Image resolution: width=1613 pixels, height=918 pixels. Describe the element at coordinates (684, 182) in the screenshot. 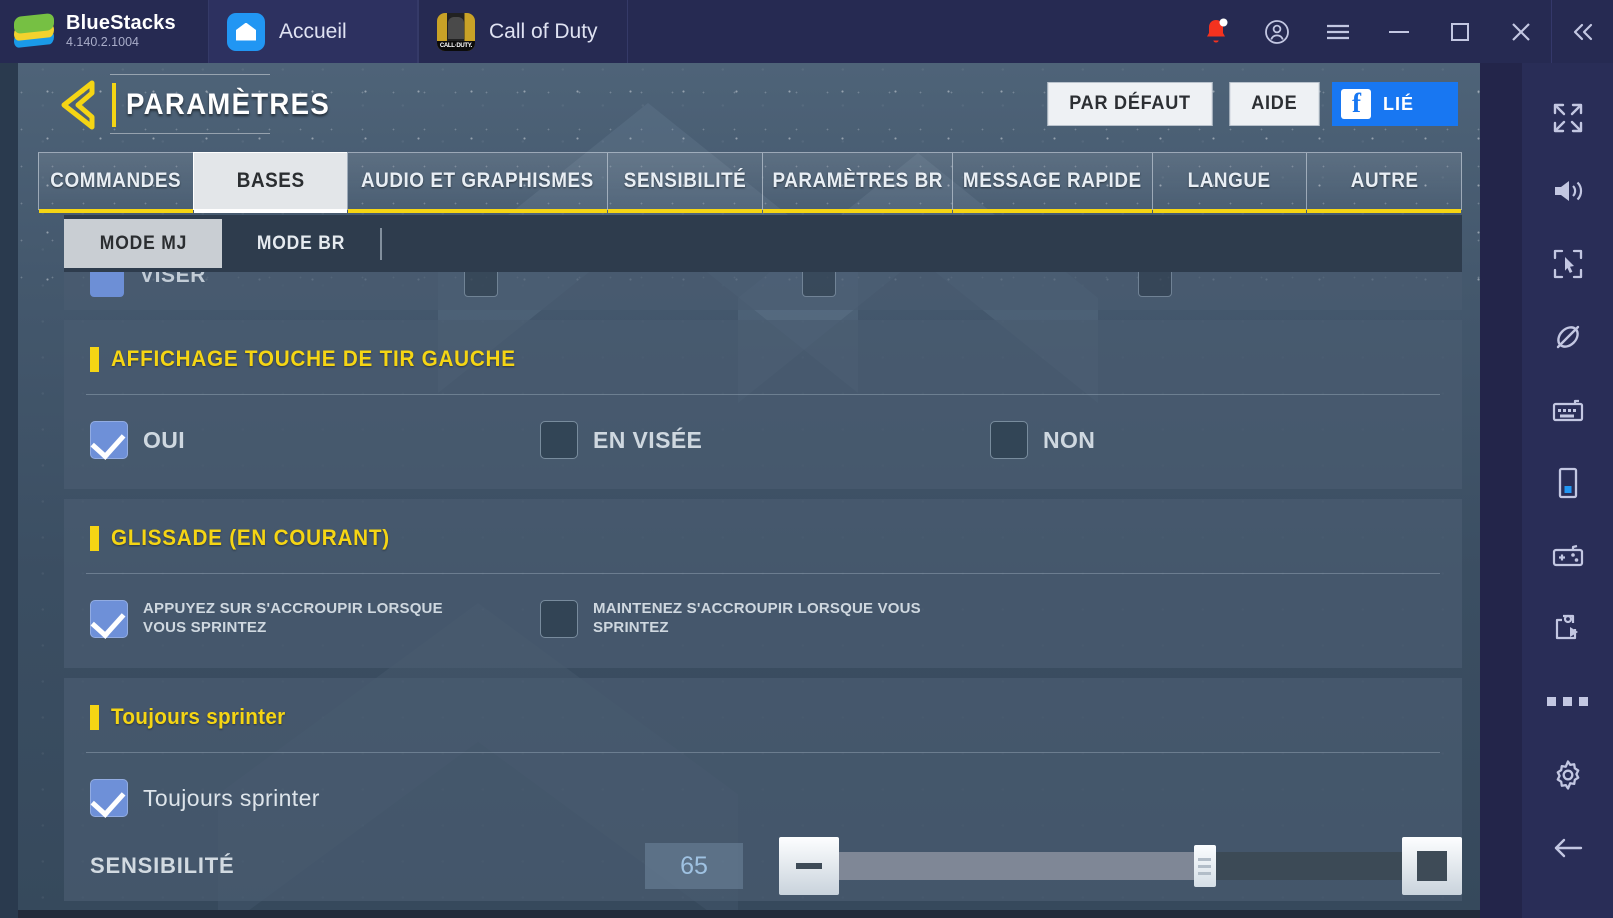

I see `tab-sensibilite: SENSIBILITÉ` at that location.